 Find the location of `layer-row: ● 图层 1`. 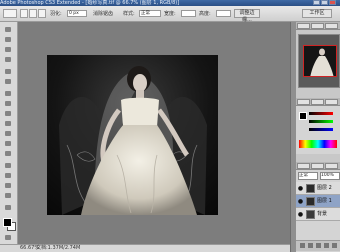

layer-row: ● 图层 1 is located at coordinates (318, 201).